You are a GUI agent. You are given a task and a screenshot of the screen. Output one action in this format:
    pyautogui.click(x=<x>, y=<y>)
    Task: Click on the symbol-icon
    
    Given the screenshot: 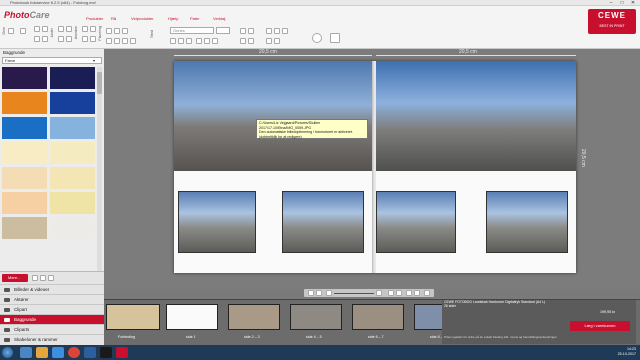 What is the action you would take?
    pyautogui.click(x=285, y=31)
    